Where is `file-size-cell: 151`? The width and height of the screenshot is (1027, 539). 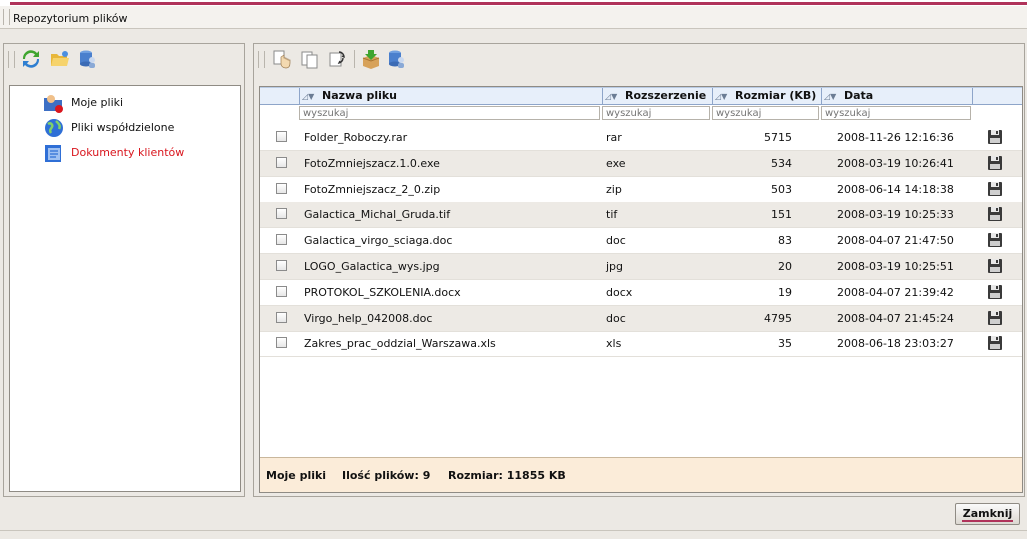 file-size-cell: 151 is located at coordinates (781, 215).